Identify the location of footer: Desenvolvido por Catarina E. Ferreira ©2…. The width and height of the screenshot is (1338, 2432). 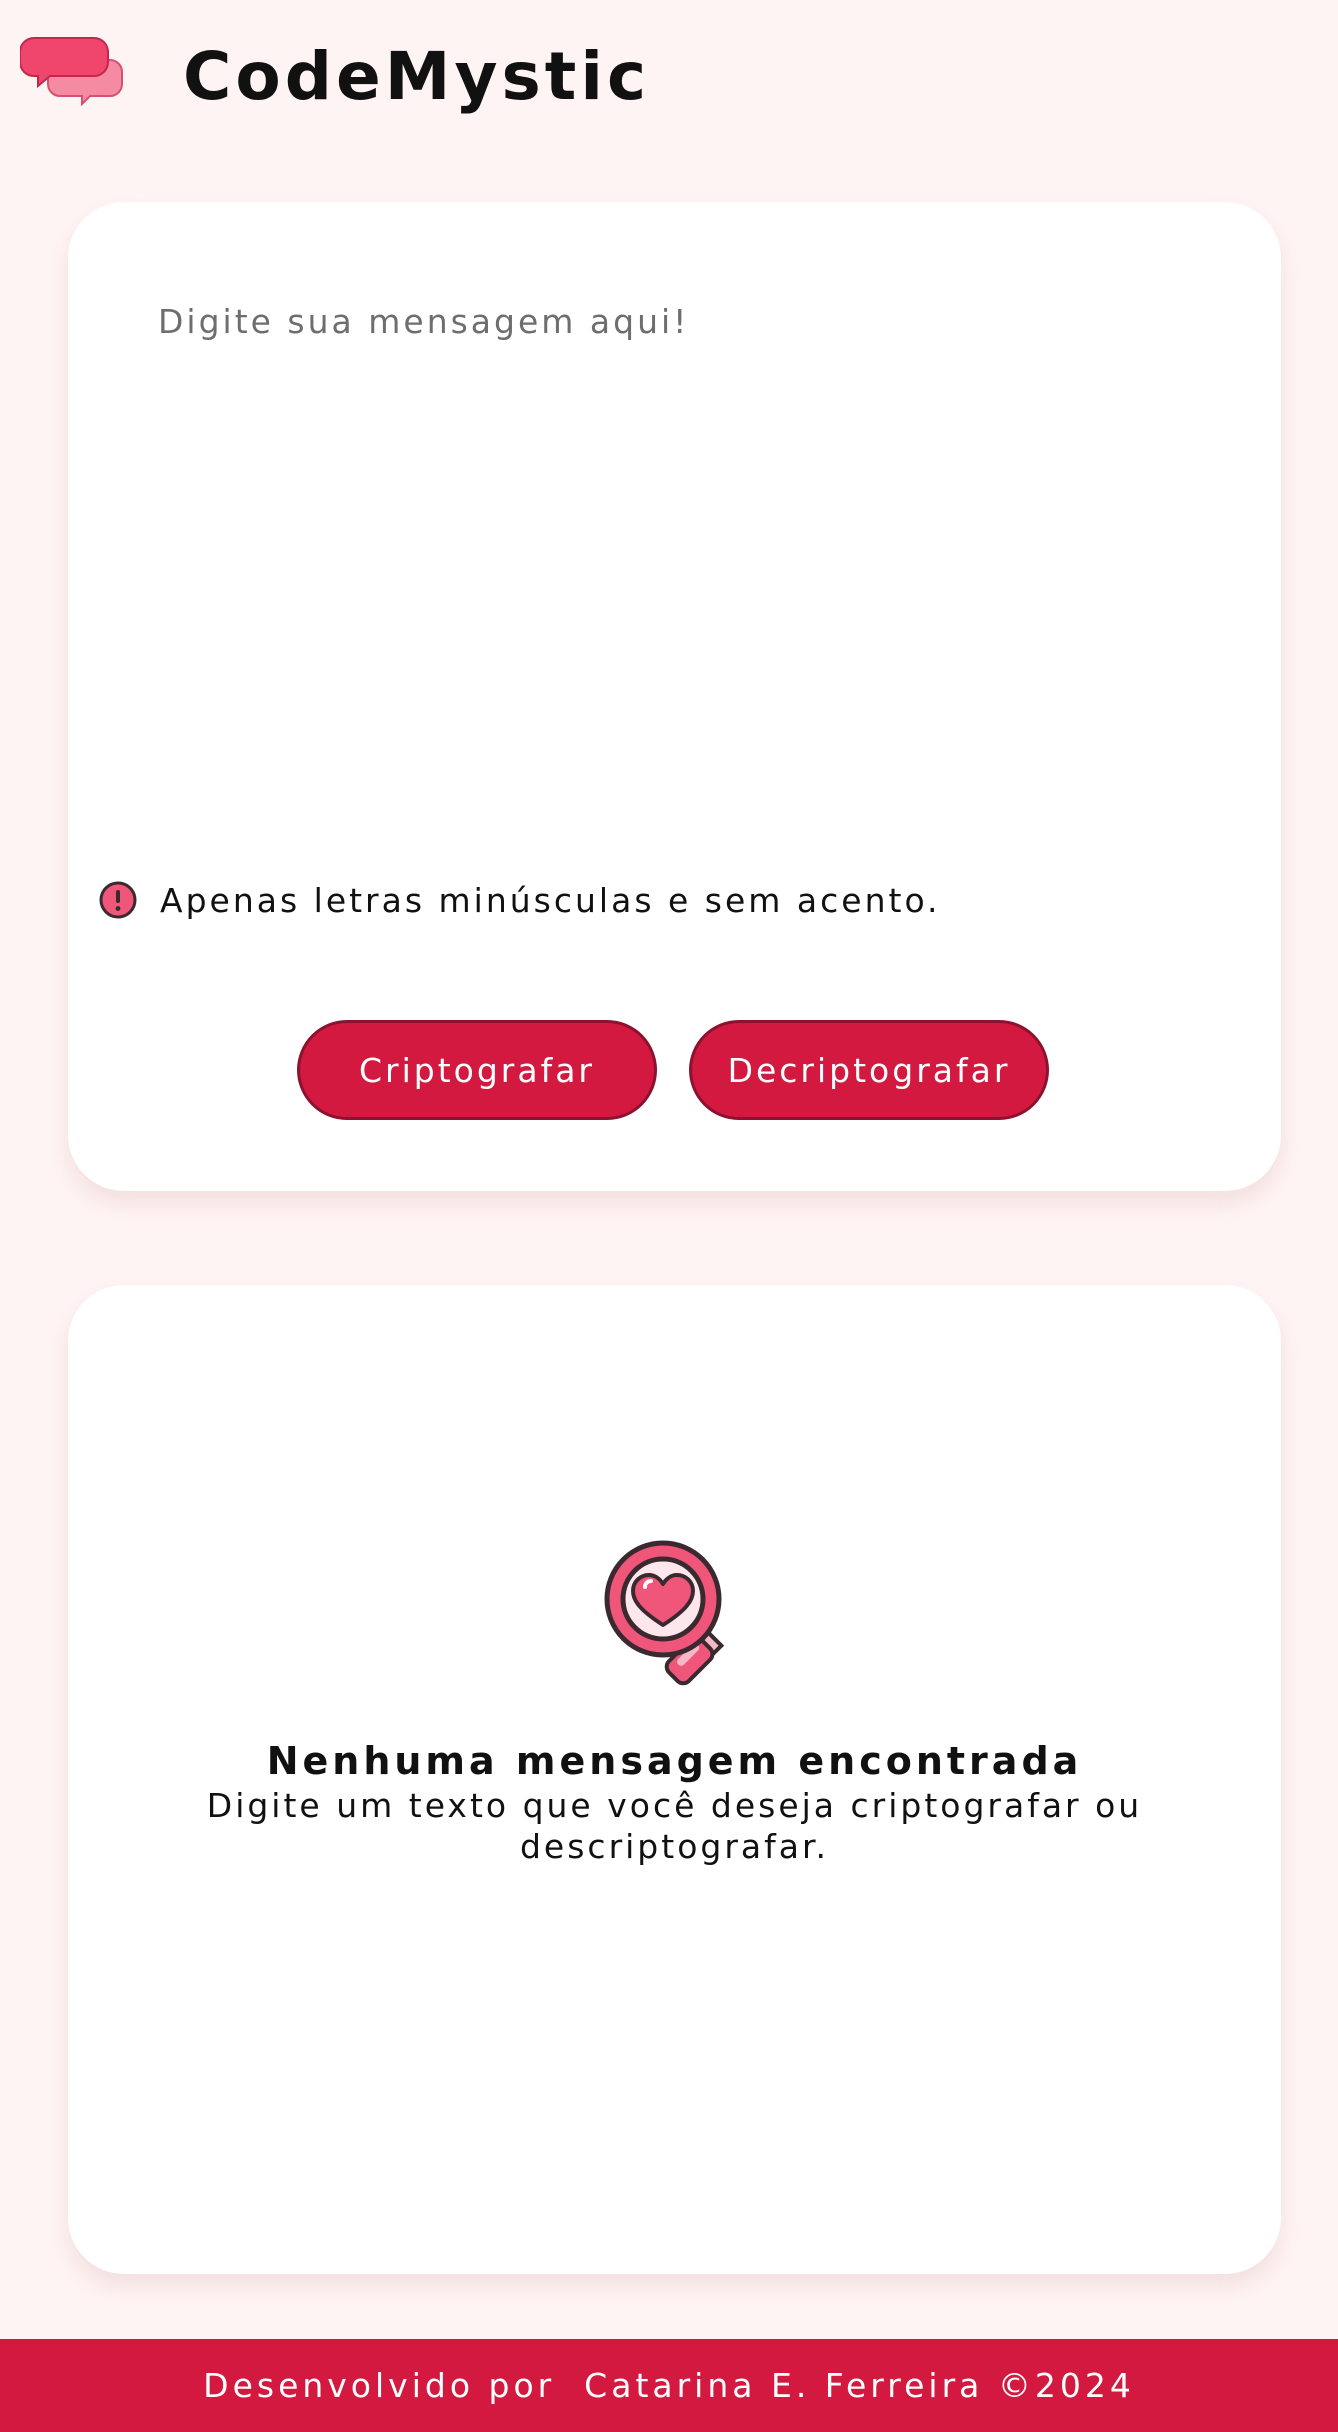
(669, 2385).